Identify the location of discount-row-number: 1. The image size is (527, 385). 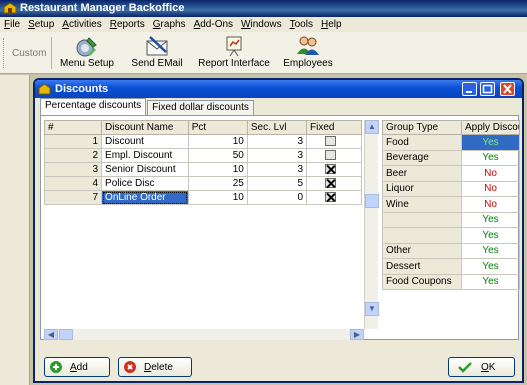
(73, 141).